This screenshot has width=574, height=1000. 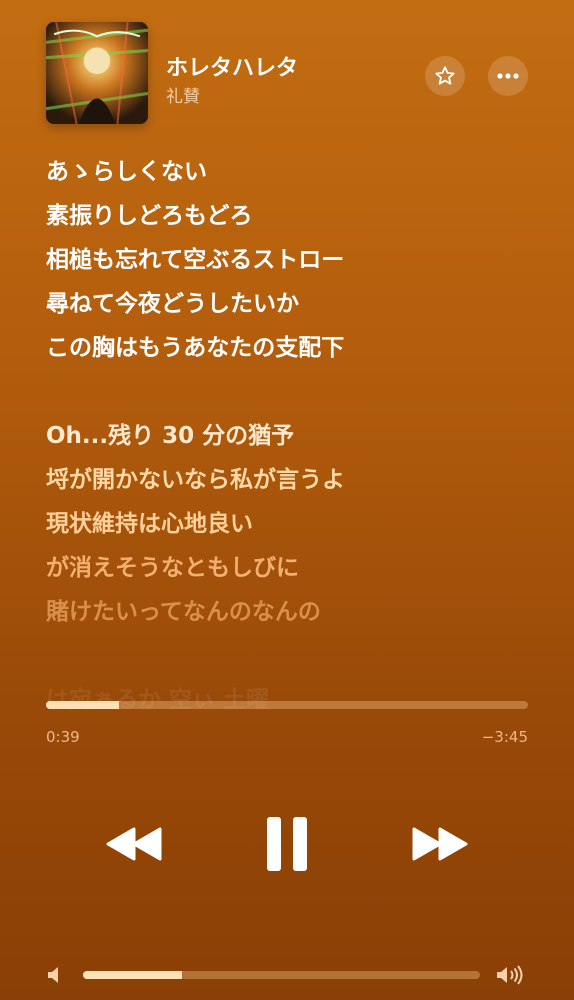 What do you see at coordinates (296, 524) in the screenshot?
I see `lyric-line: 現状維持は心地良い` at bounding box center [296, 524].